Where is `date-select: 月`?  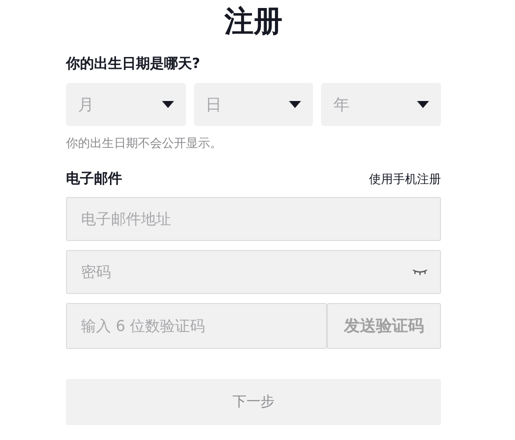
date-select: 月 is located at coordinates (126, 104).